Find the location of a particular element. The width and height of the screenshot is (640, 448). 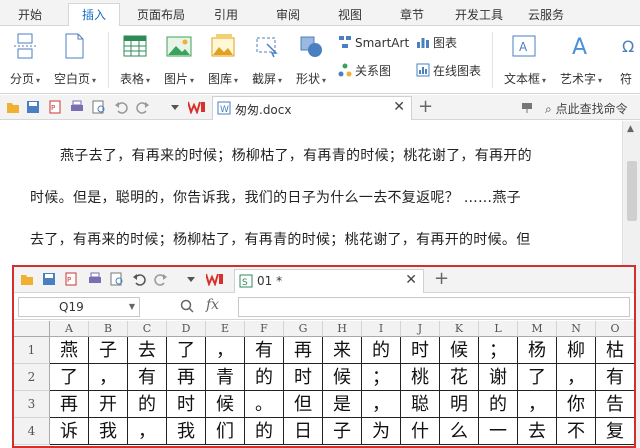

tab-home: 开始 is located at coordinates (30, 15).